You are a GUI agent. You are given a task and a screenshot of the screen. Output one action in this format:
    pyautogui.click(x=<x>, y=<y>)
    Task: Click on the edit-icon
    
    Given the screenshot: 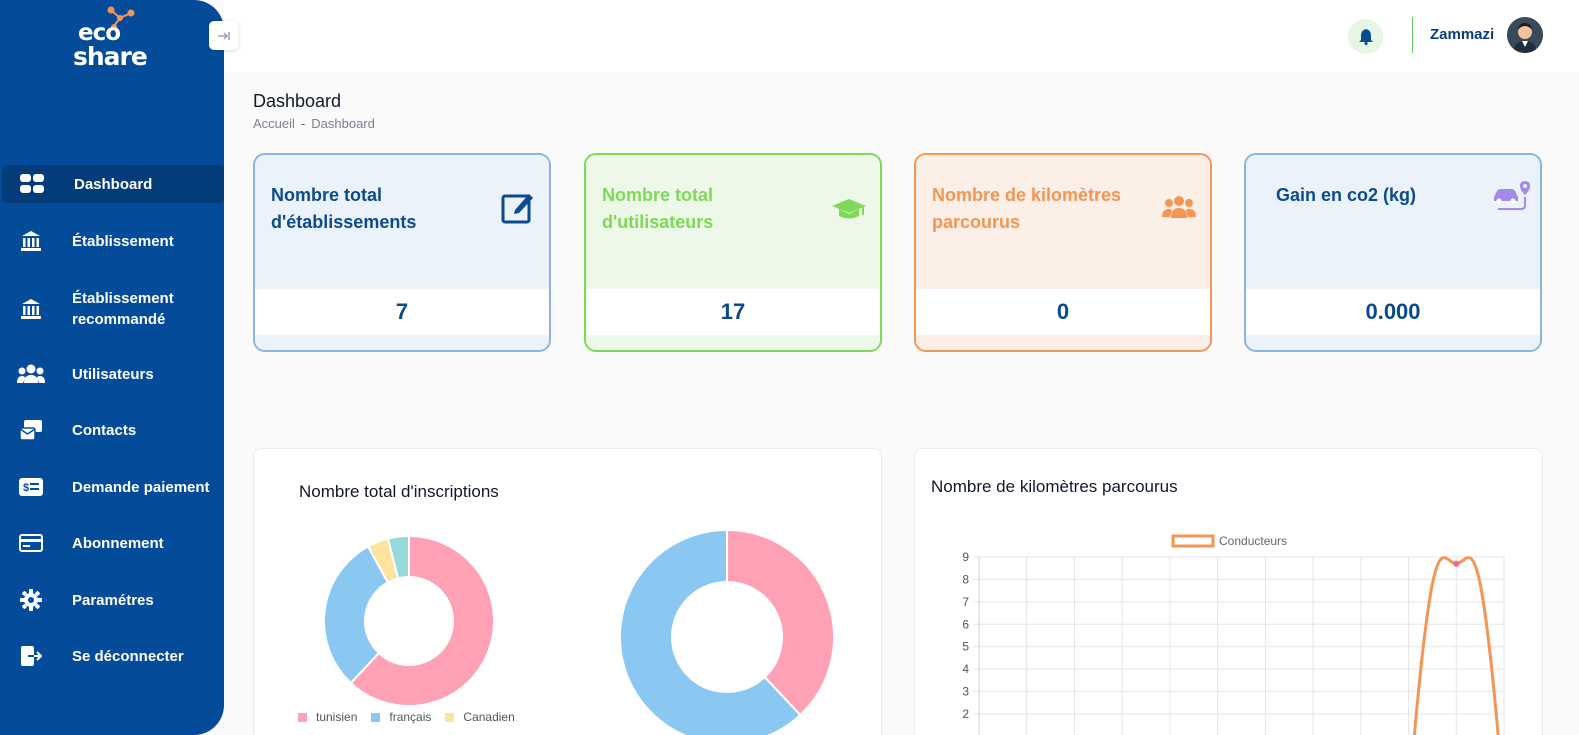 What is the action you would take?
    pyautogui.click(x=518, y=207)
    